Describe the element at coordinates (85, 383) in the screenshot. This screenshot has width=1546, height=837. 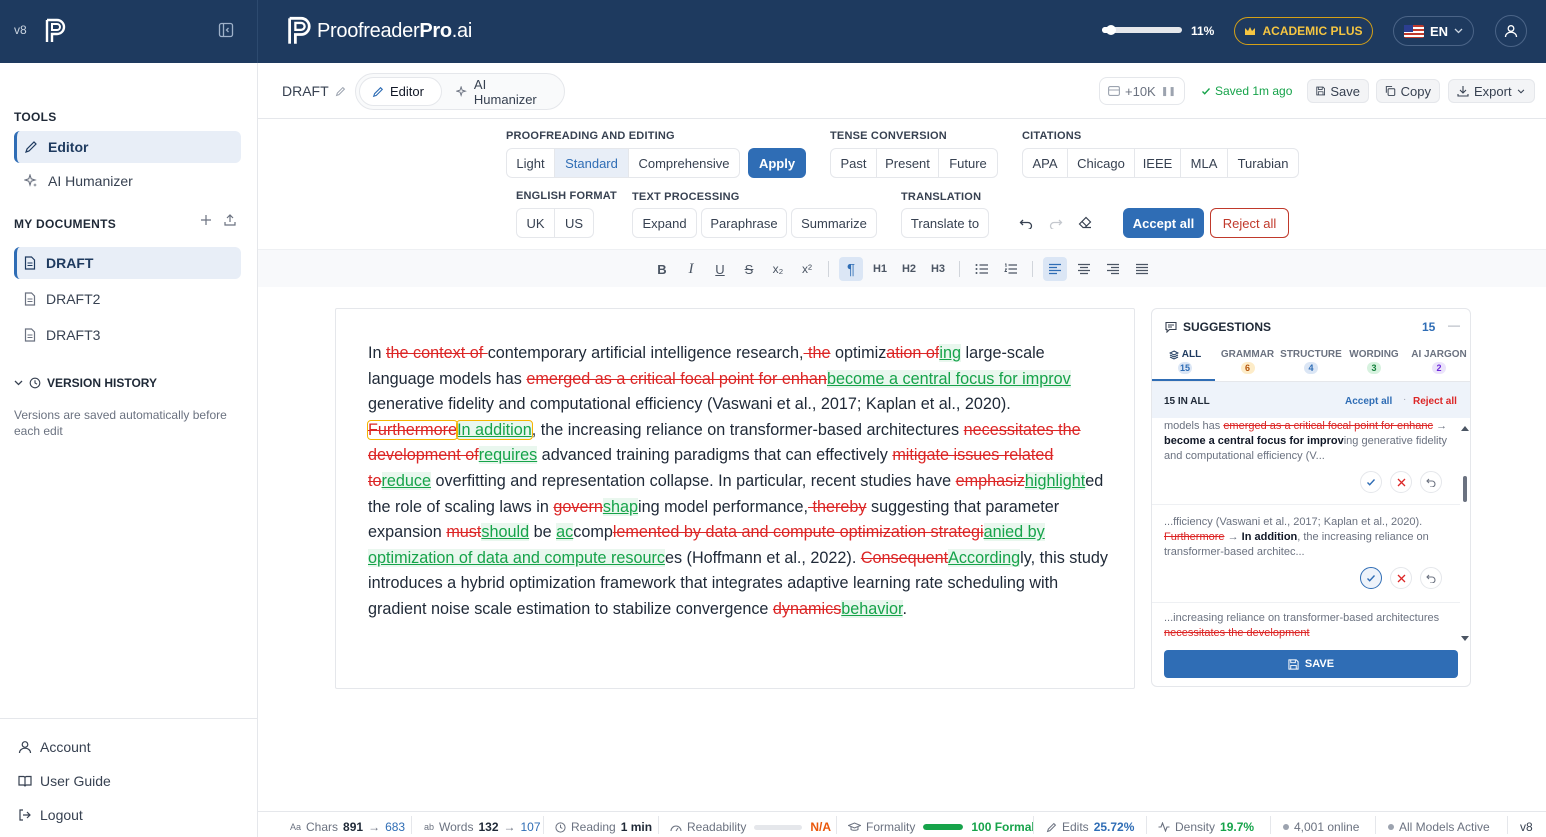
I see `version-history-toggle: VERSION HISTORY` at that location.